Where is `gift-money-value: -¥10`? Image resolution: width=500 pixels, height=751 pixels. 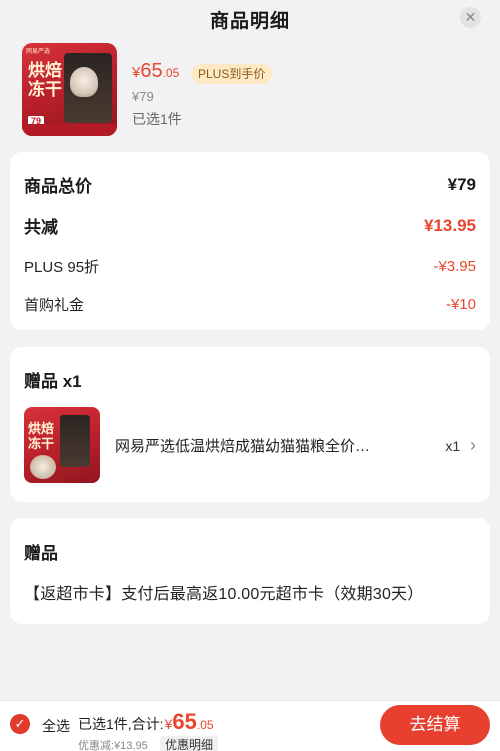
gift-money-value: -¥10 is located at coordinates (460, 304).